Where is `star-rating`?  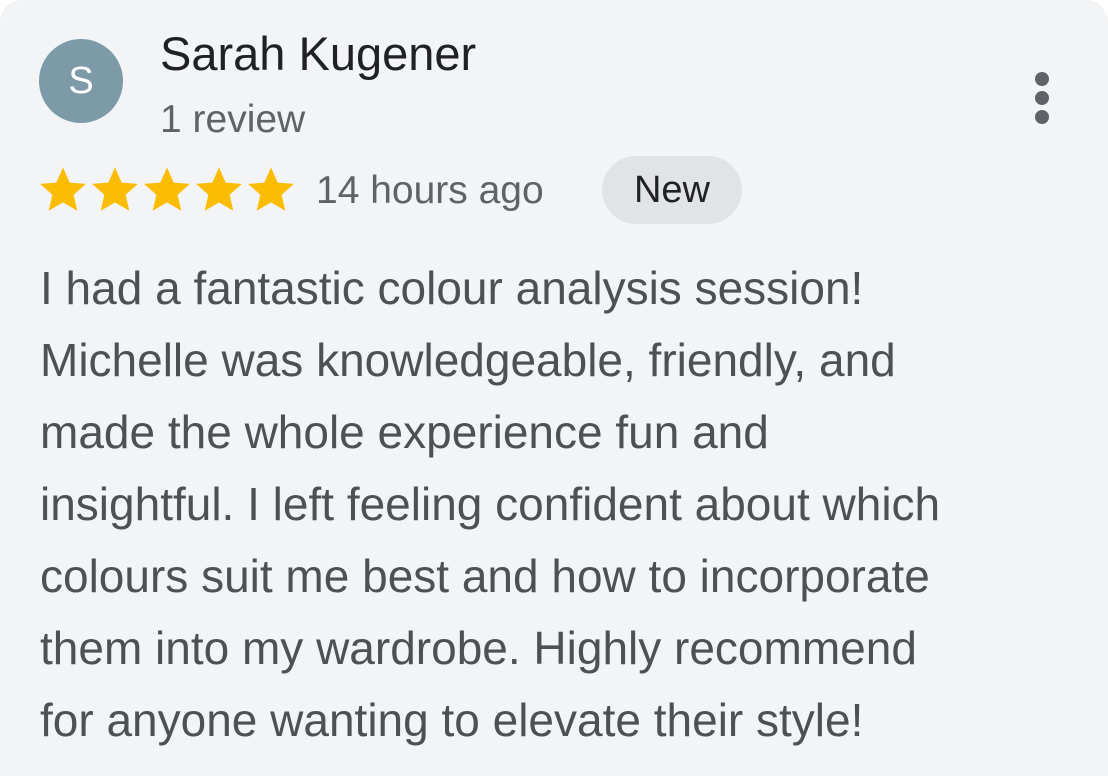
star-rating is located at coordinates (167, 190).